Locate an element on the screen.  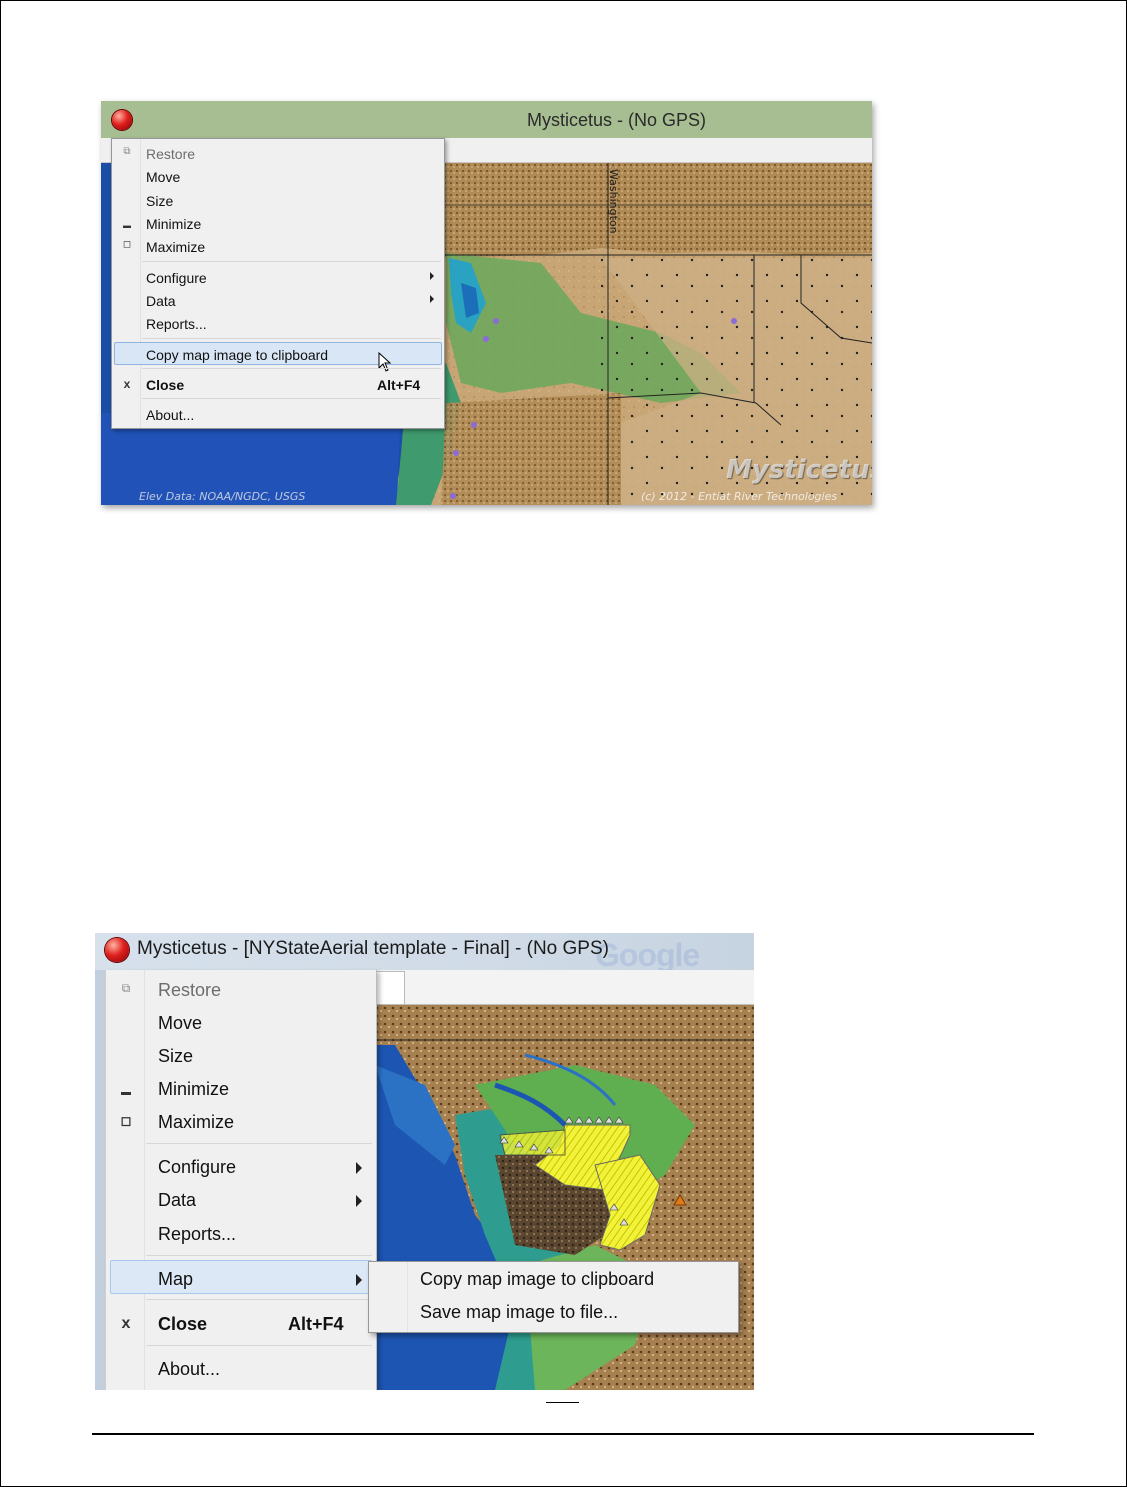
app-orb-icon is located at coordinates (117, 950).